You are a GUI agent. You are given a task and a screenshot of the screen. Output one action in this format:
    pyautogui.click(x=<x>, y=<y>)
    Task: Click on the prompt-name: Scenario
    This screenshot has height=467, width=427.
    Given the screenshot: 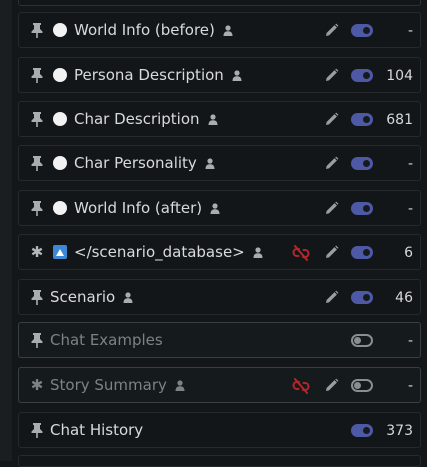 What is the action you would take?
    pyautogui.click(x=91, y=297)
    